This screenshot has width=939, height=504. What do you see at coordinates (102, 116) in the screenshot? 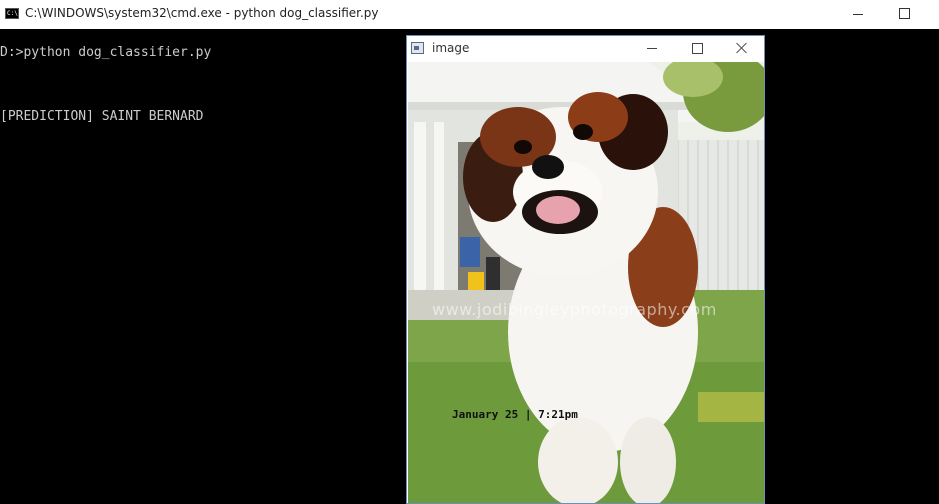
I see `console-line: [PREDICTION] SAINT BERNARD` at bounding box center [102, 116].